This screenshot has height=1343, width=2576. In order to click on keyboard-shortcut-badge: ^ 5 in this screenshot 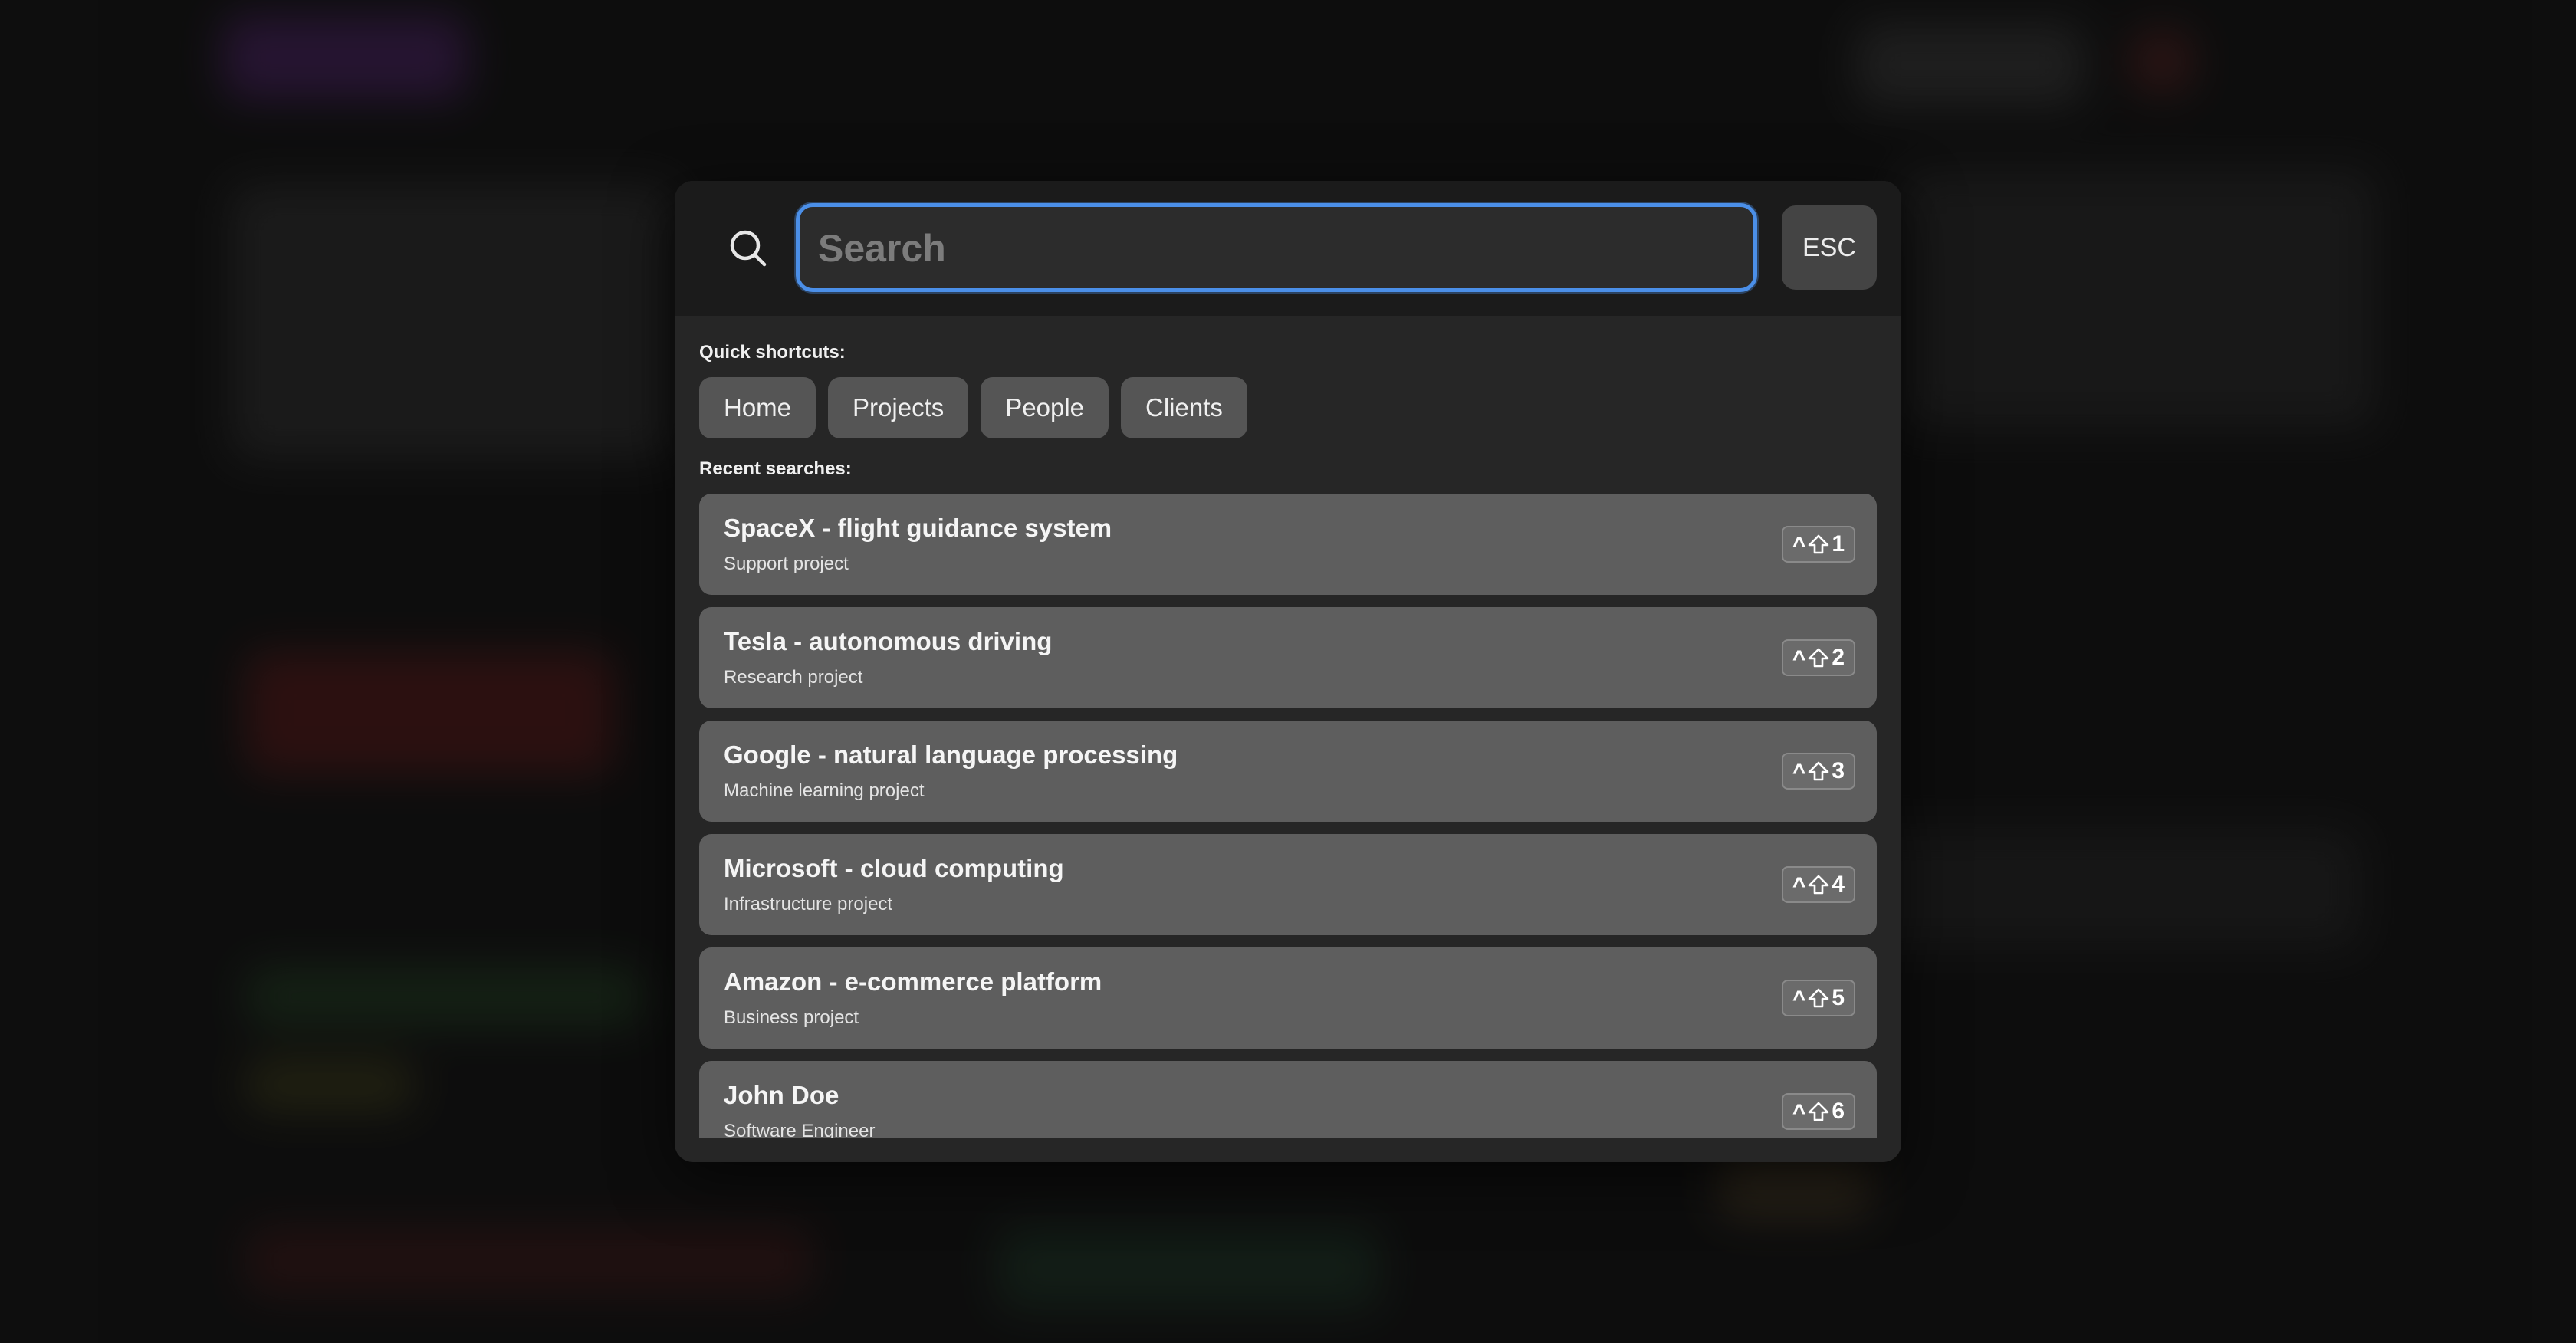, I will do `click(1819, 998)`.